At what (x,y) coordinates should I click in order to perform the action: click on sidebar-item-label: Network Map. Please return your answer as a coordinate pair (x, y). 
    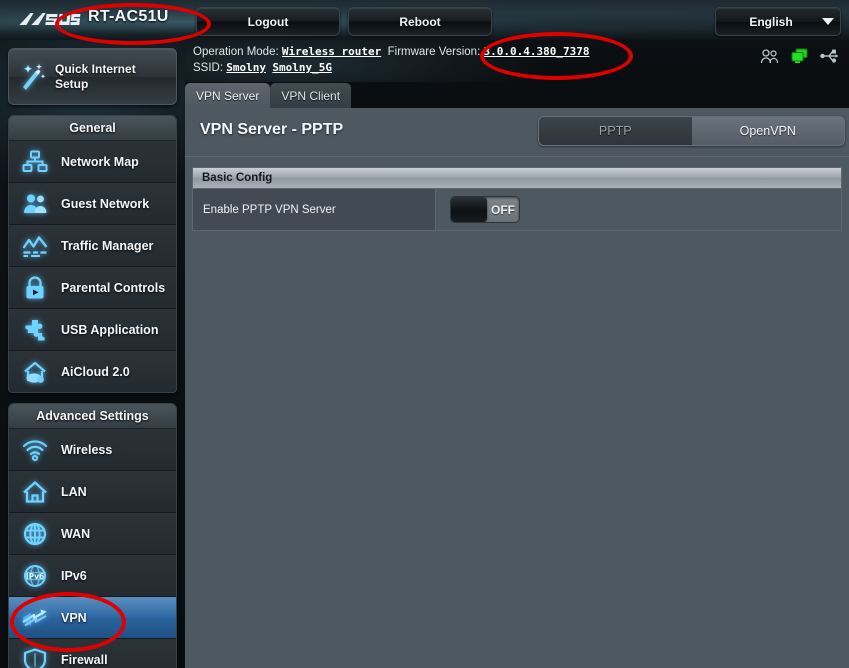
    Looking at the image, I should click on (100, 161).